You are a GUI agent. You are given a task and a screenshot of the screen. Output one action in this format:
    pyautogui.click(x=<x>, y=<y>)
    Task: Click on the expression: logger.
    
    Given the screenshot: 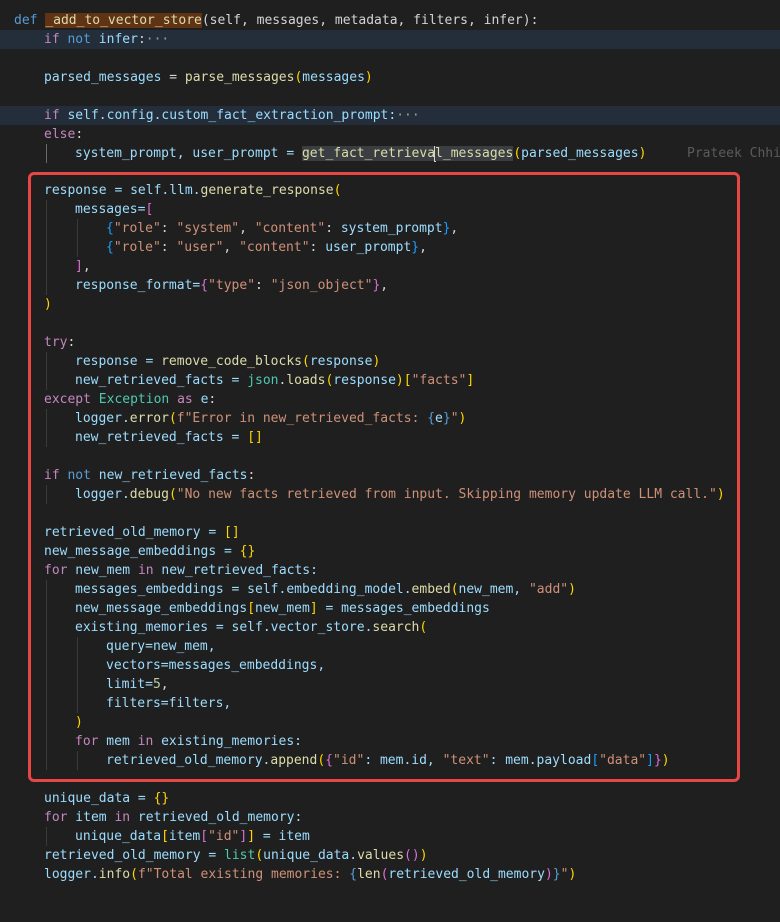 What is the action you would take?
    pyautogui.click(x=102, y=494)
    